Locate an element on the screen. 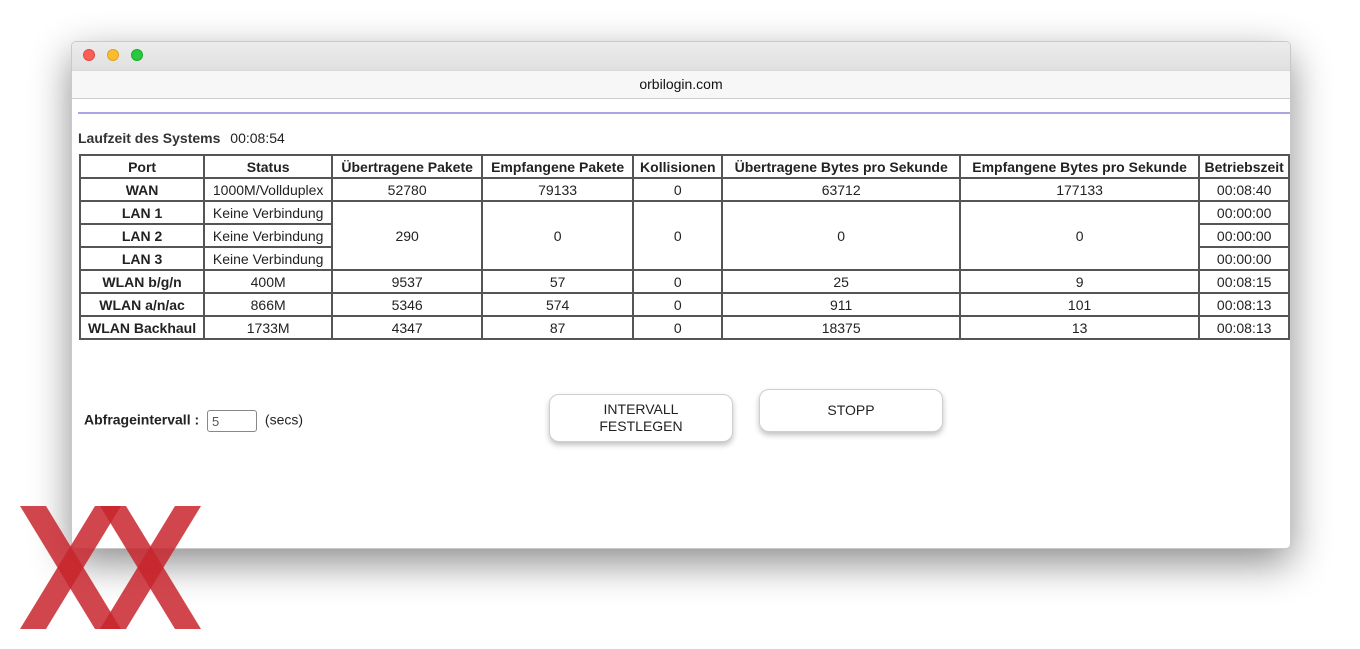 This screenshot has height=649, width=1360. tx-bps-cell: 18375 is located at coordinates (841, 327).